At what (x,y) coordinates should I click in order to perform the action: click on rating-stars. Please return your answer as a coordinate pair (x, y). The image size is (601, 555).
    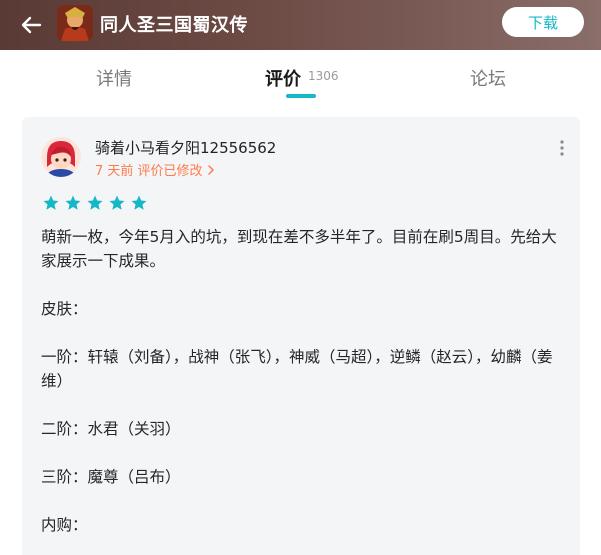
    Looking at the image, I should click on (95, 203).